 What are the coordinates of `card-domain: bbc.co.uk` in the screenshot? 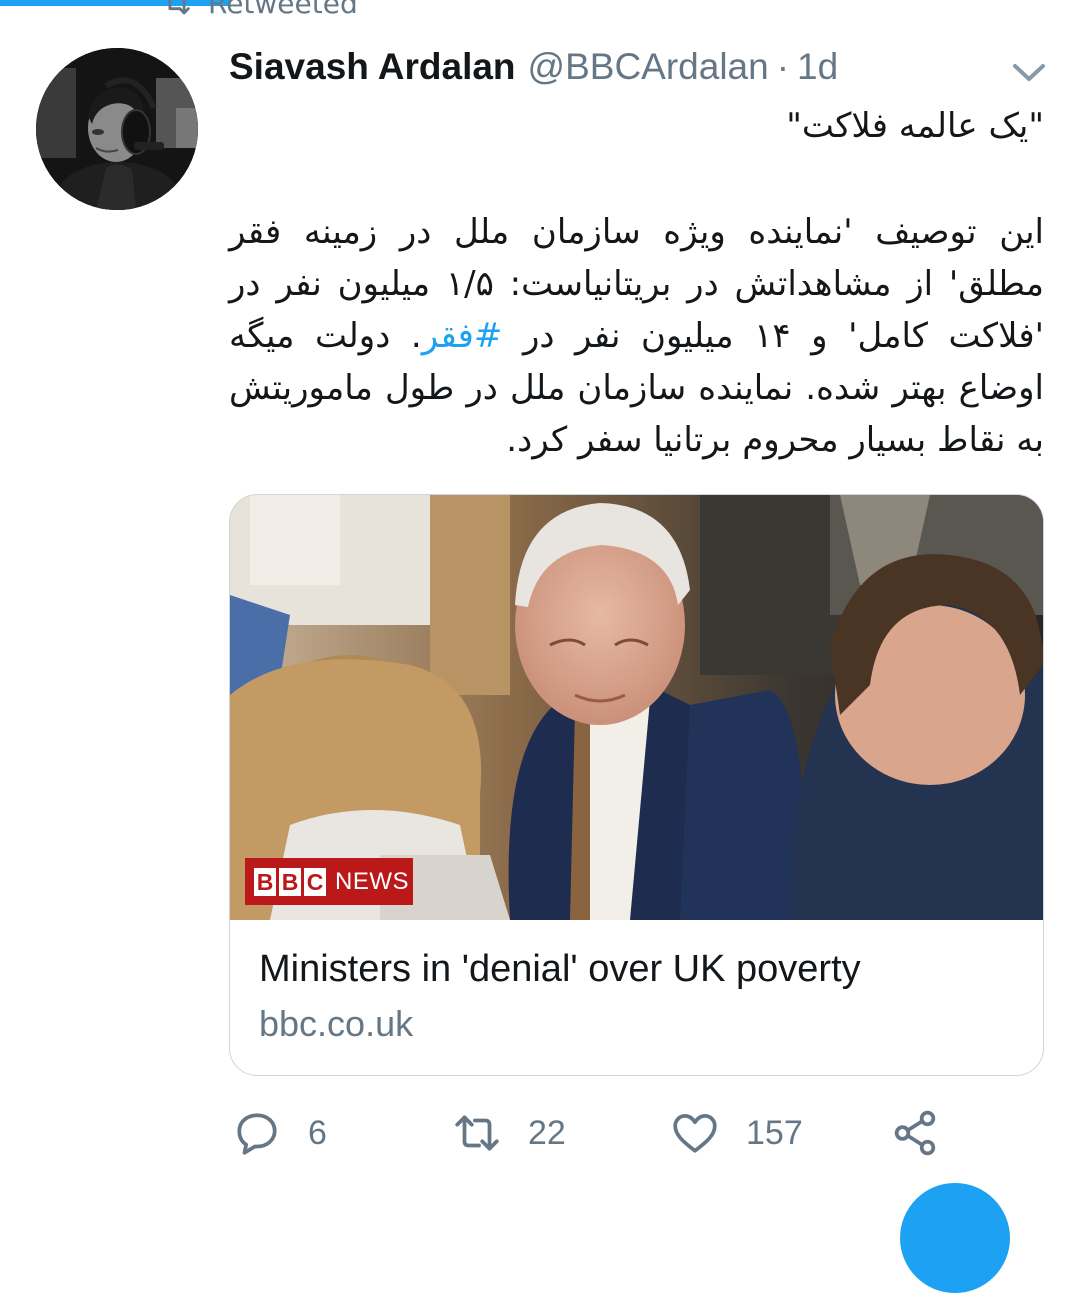 It's located at (336, 1023).